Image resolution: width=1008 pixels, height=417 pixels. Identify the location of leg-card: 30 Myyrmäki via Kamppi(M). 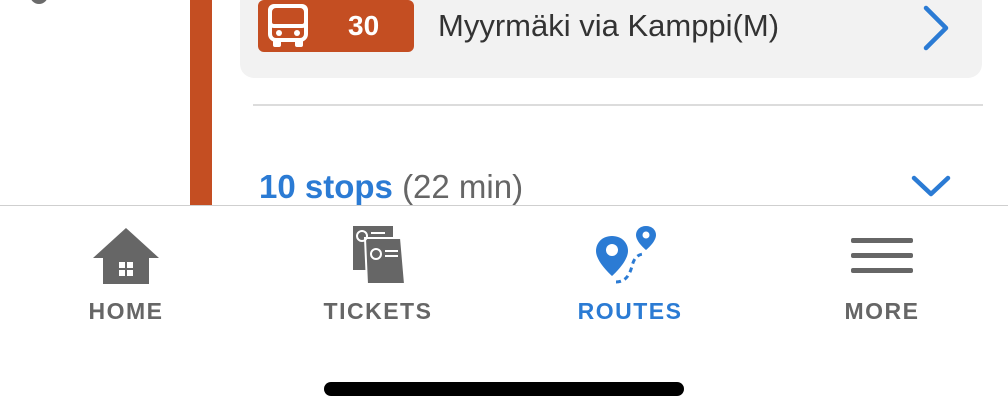
(611, 39).